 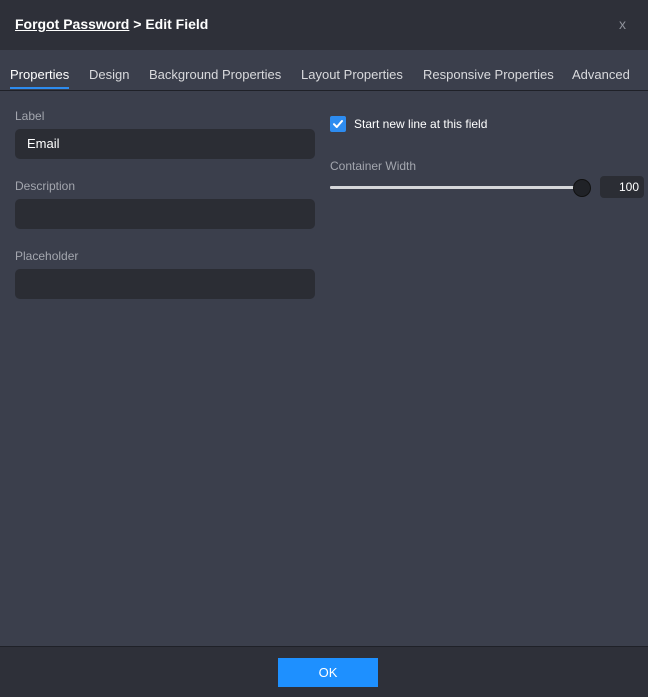 What do you see at coordinates (582, 188) in the screenshot?
I see `slider-handle` at bounding box center [582, 188].